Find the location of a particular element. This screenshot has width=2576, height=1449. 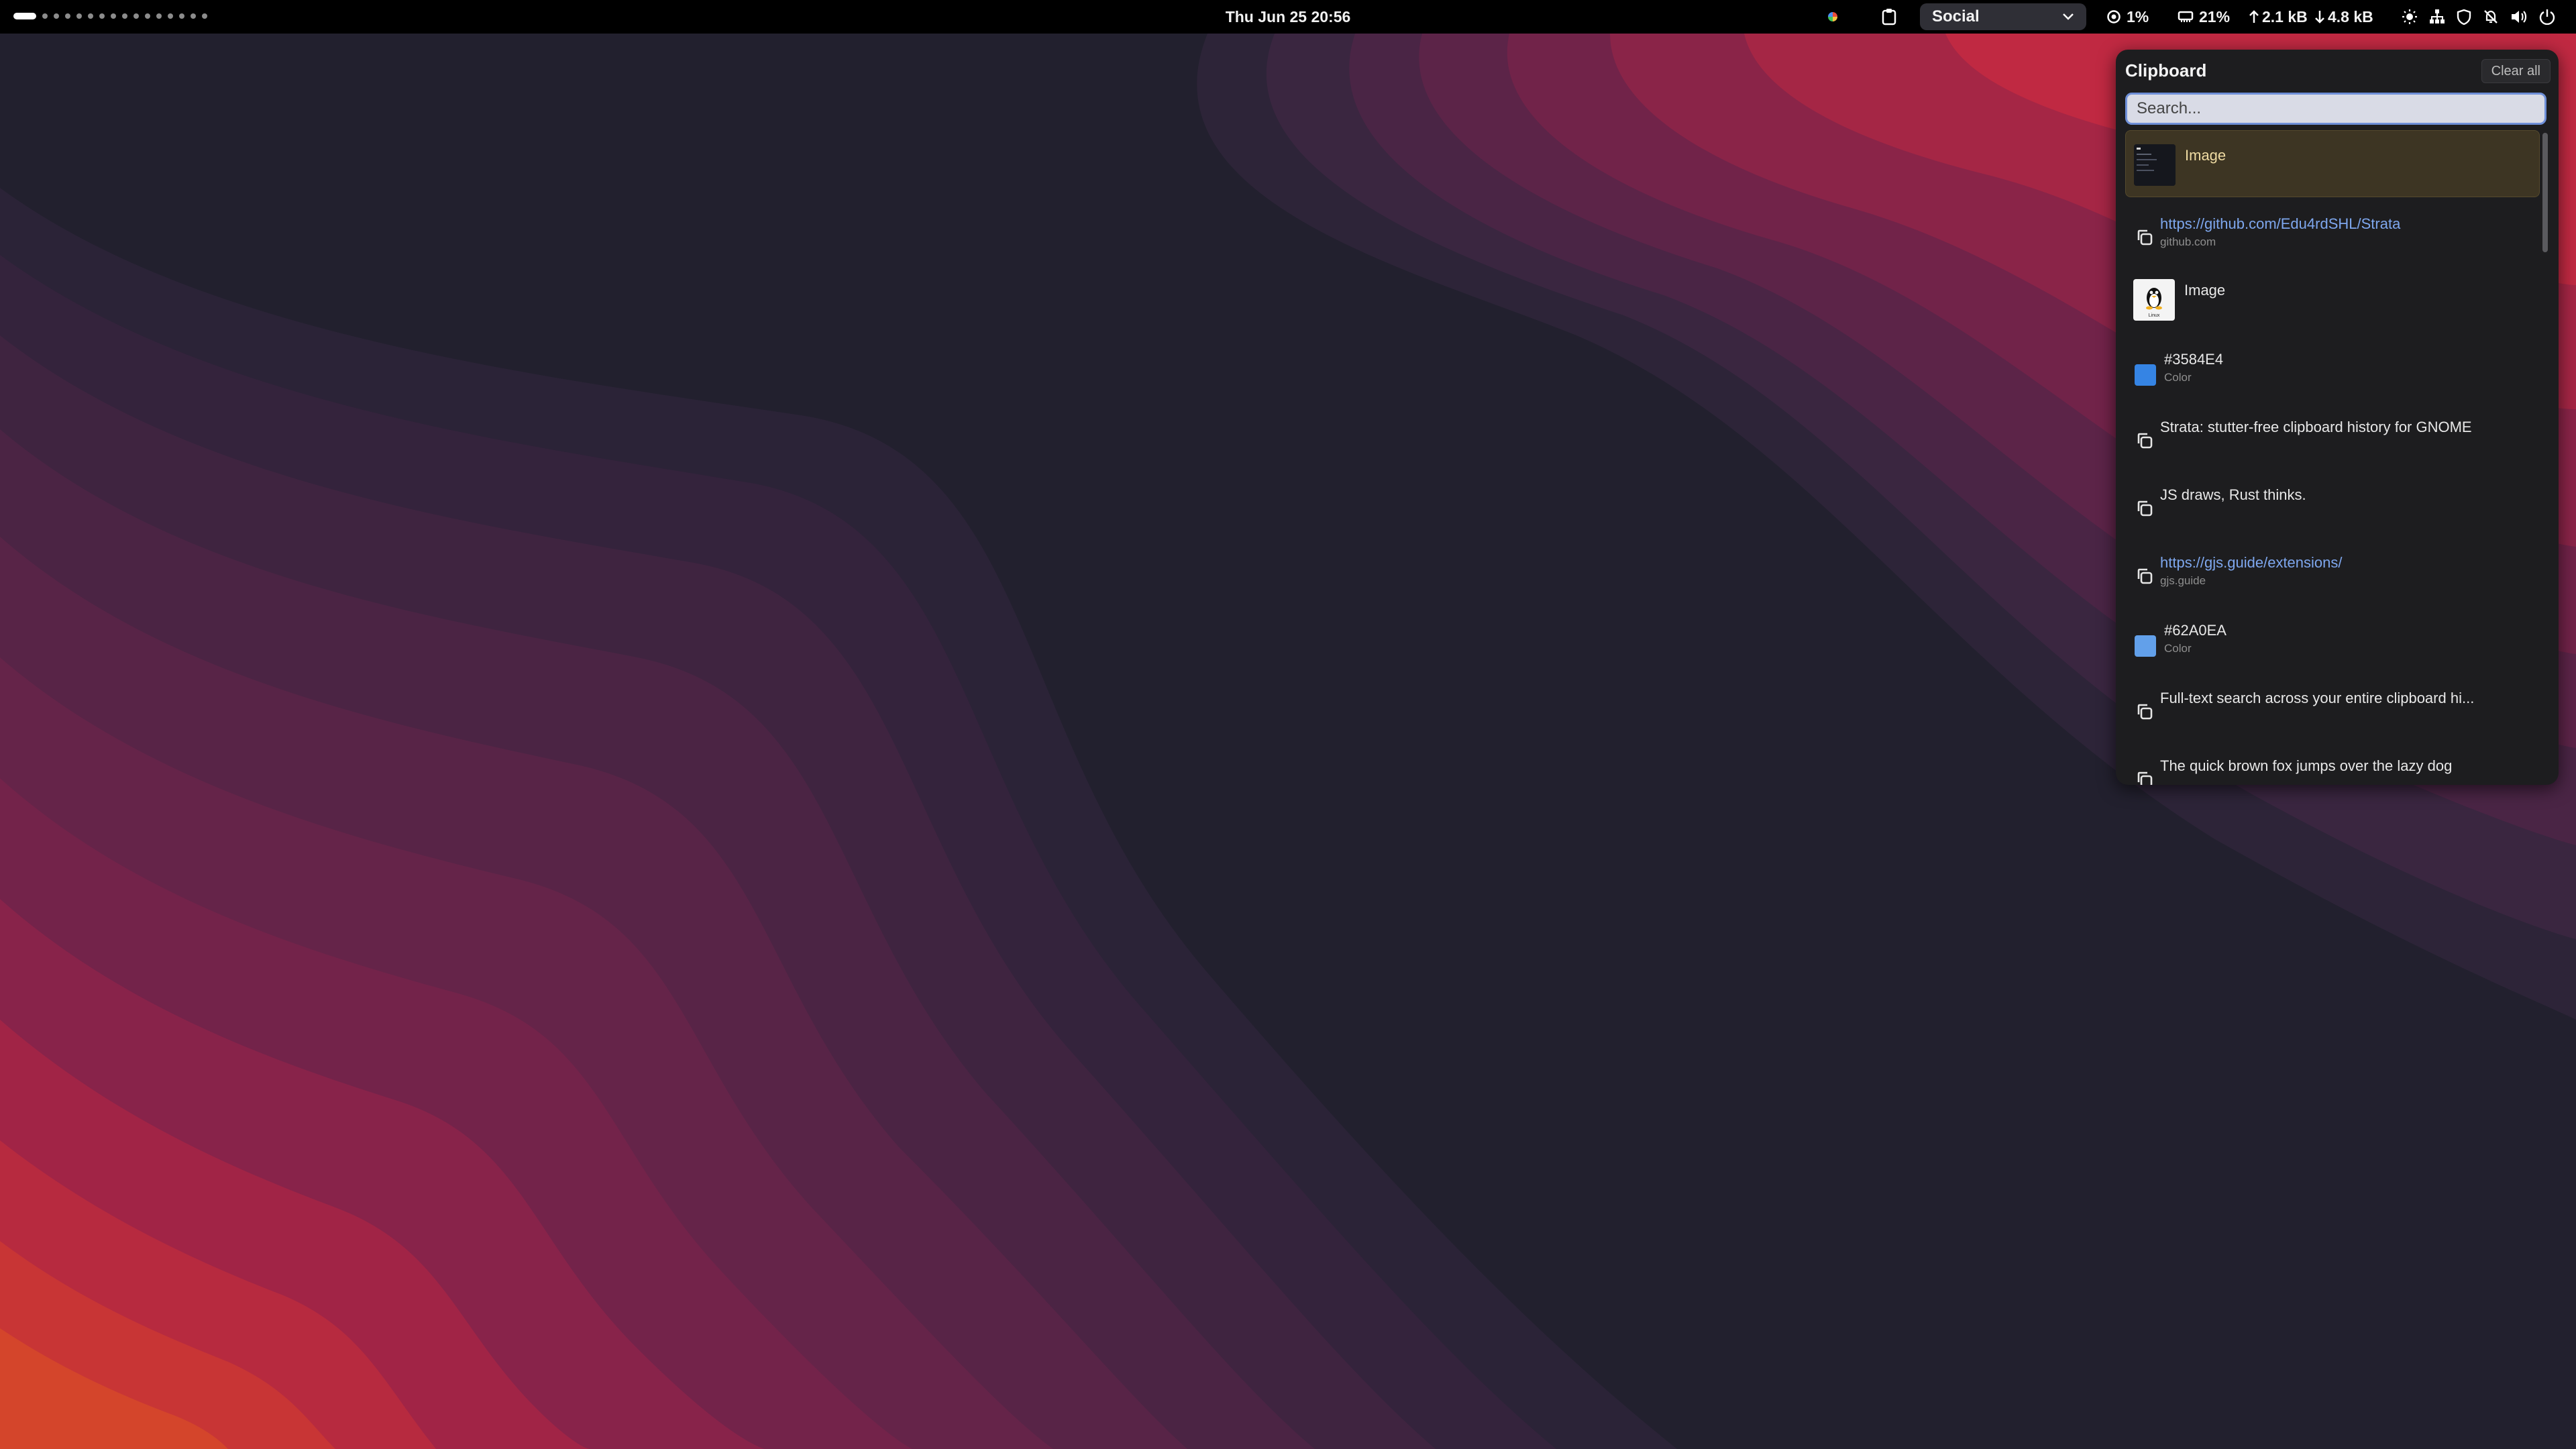

panel-title: Clipboard is located at coordinates (2166, 70).